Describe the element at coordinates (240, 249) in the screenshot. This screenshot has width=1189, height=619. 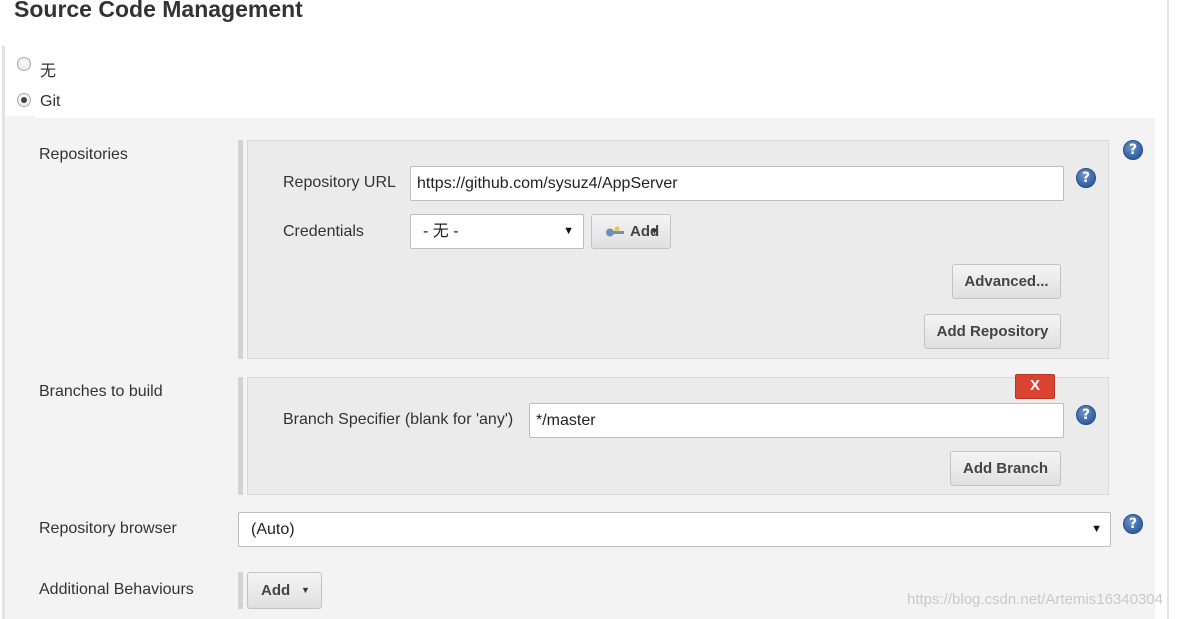
I see `repositories-side-bar` at that location.